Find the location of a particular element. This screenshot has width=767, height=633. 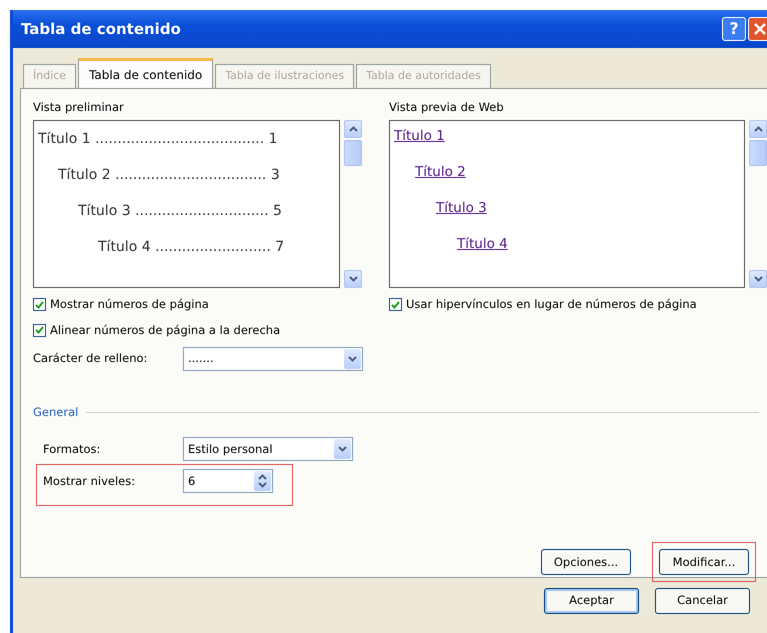

close-button is located at coordinates (757, 29).